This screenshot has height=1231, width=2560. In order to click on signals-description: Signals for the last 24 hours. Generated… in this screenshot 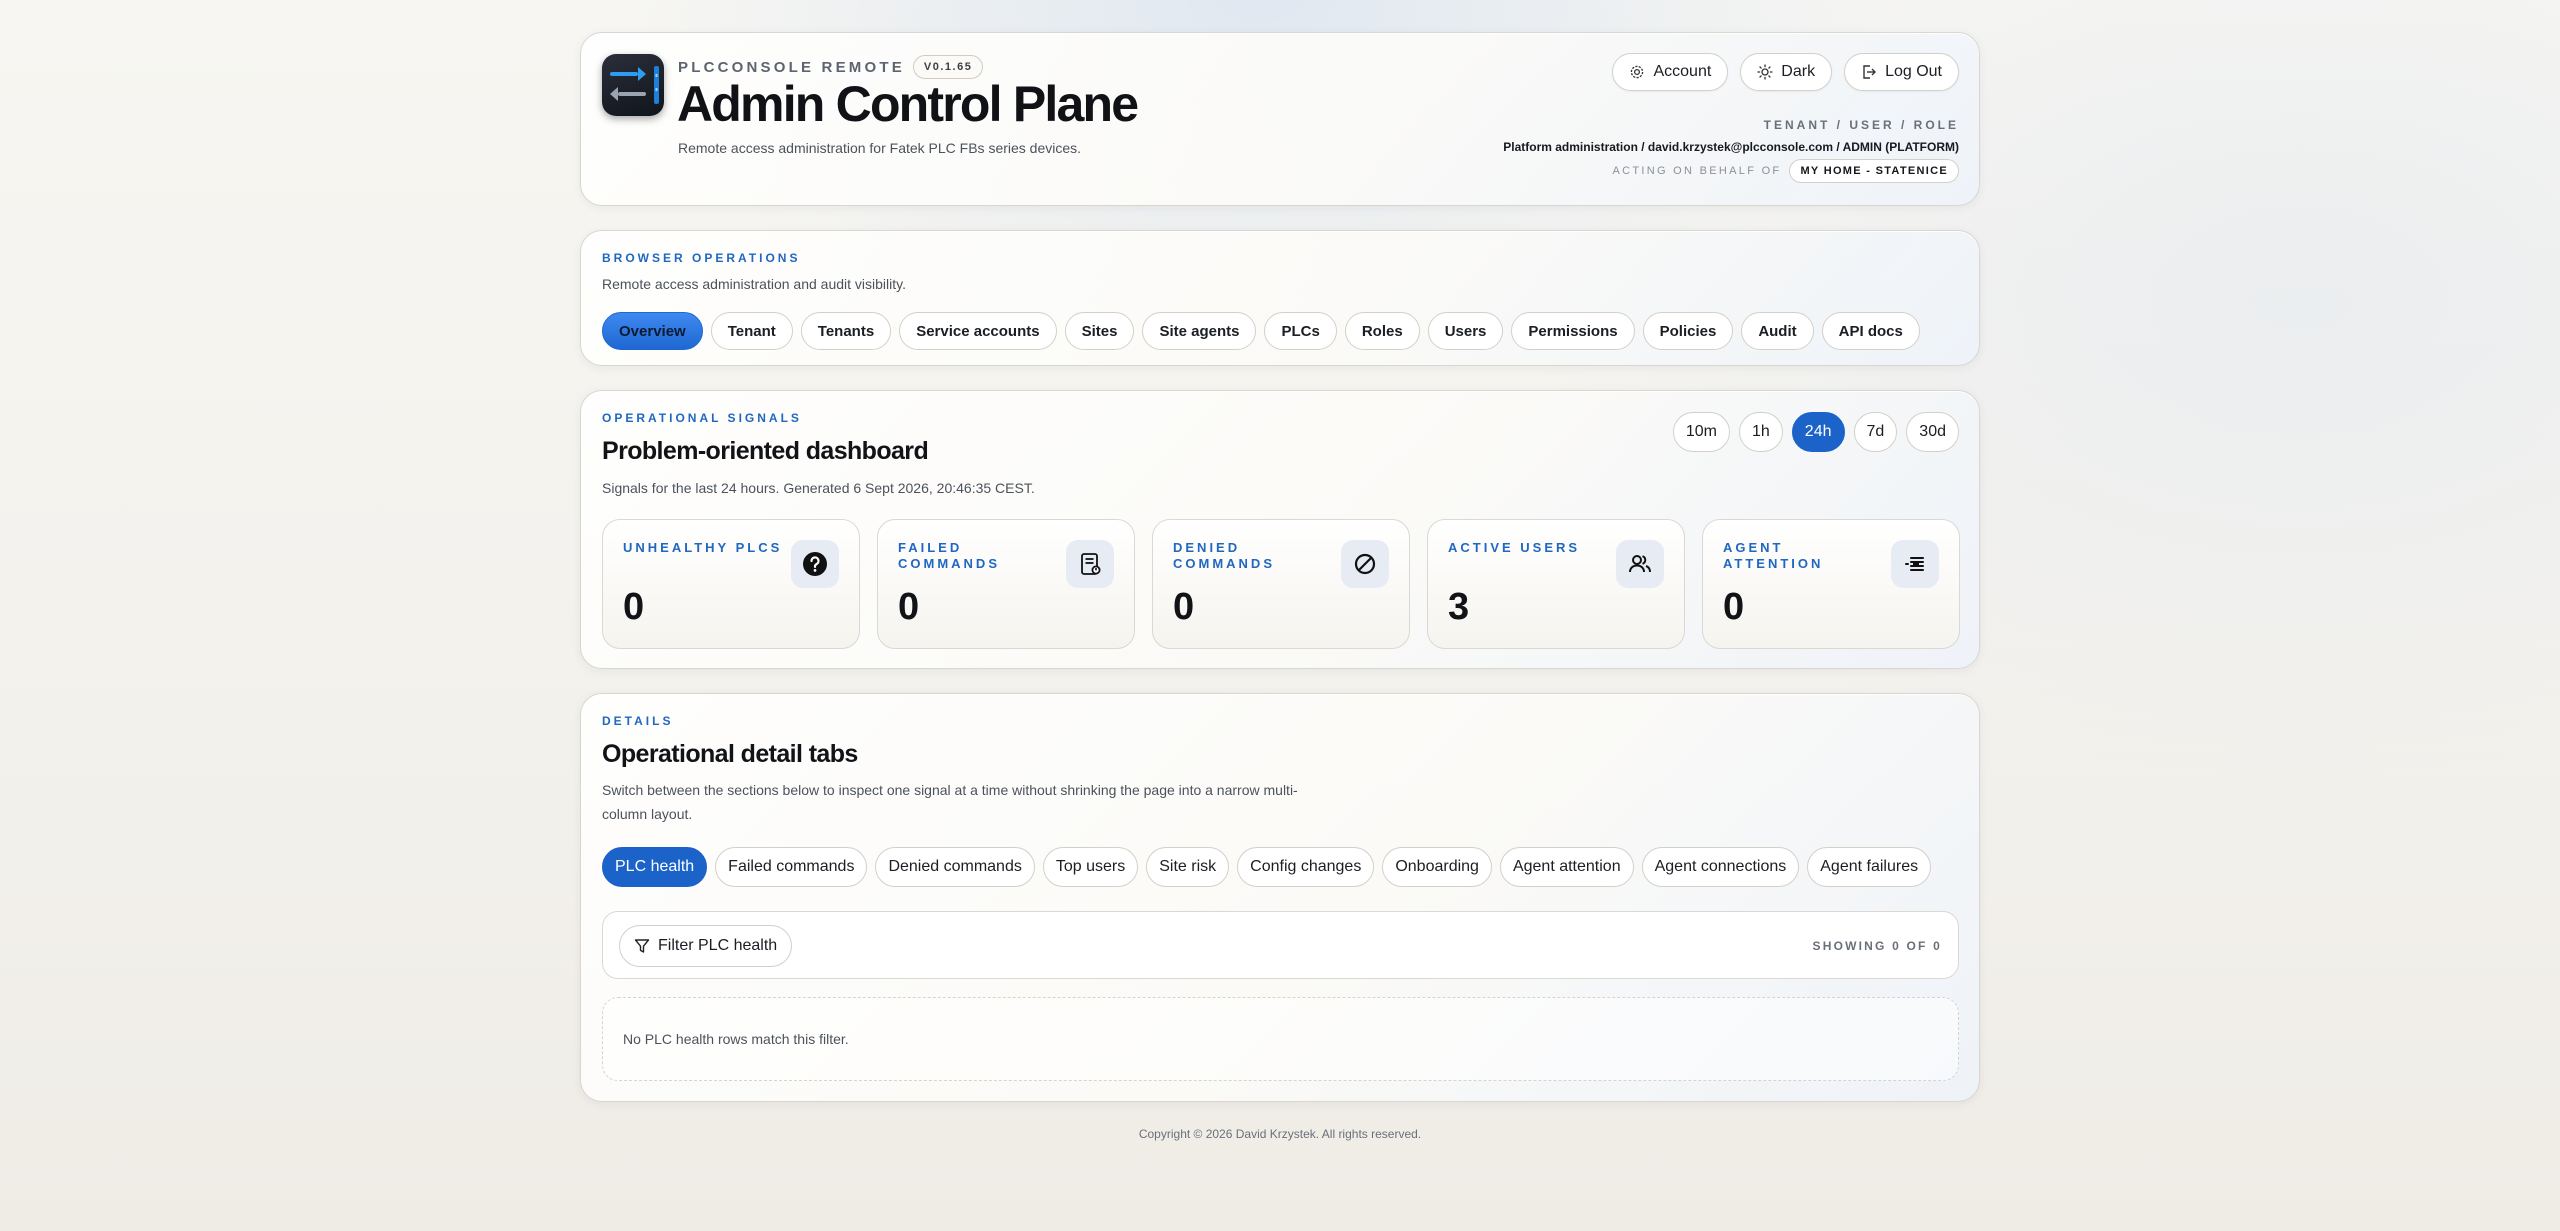, I will do `click(818, 488)`.